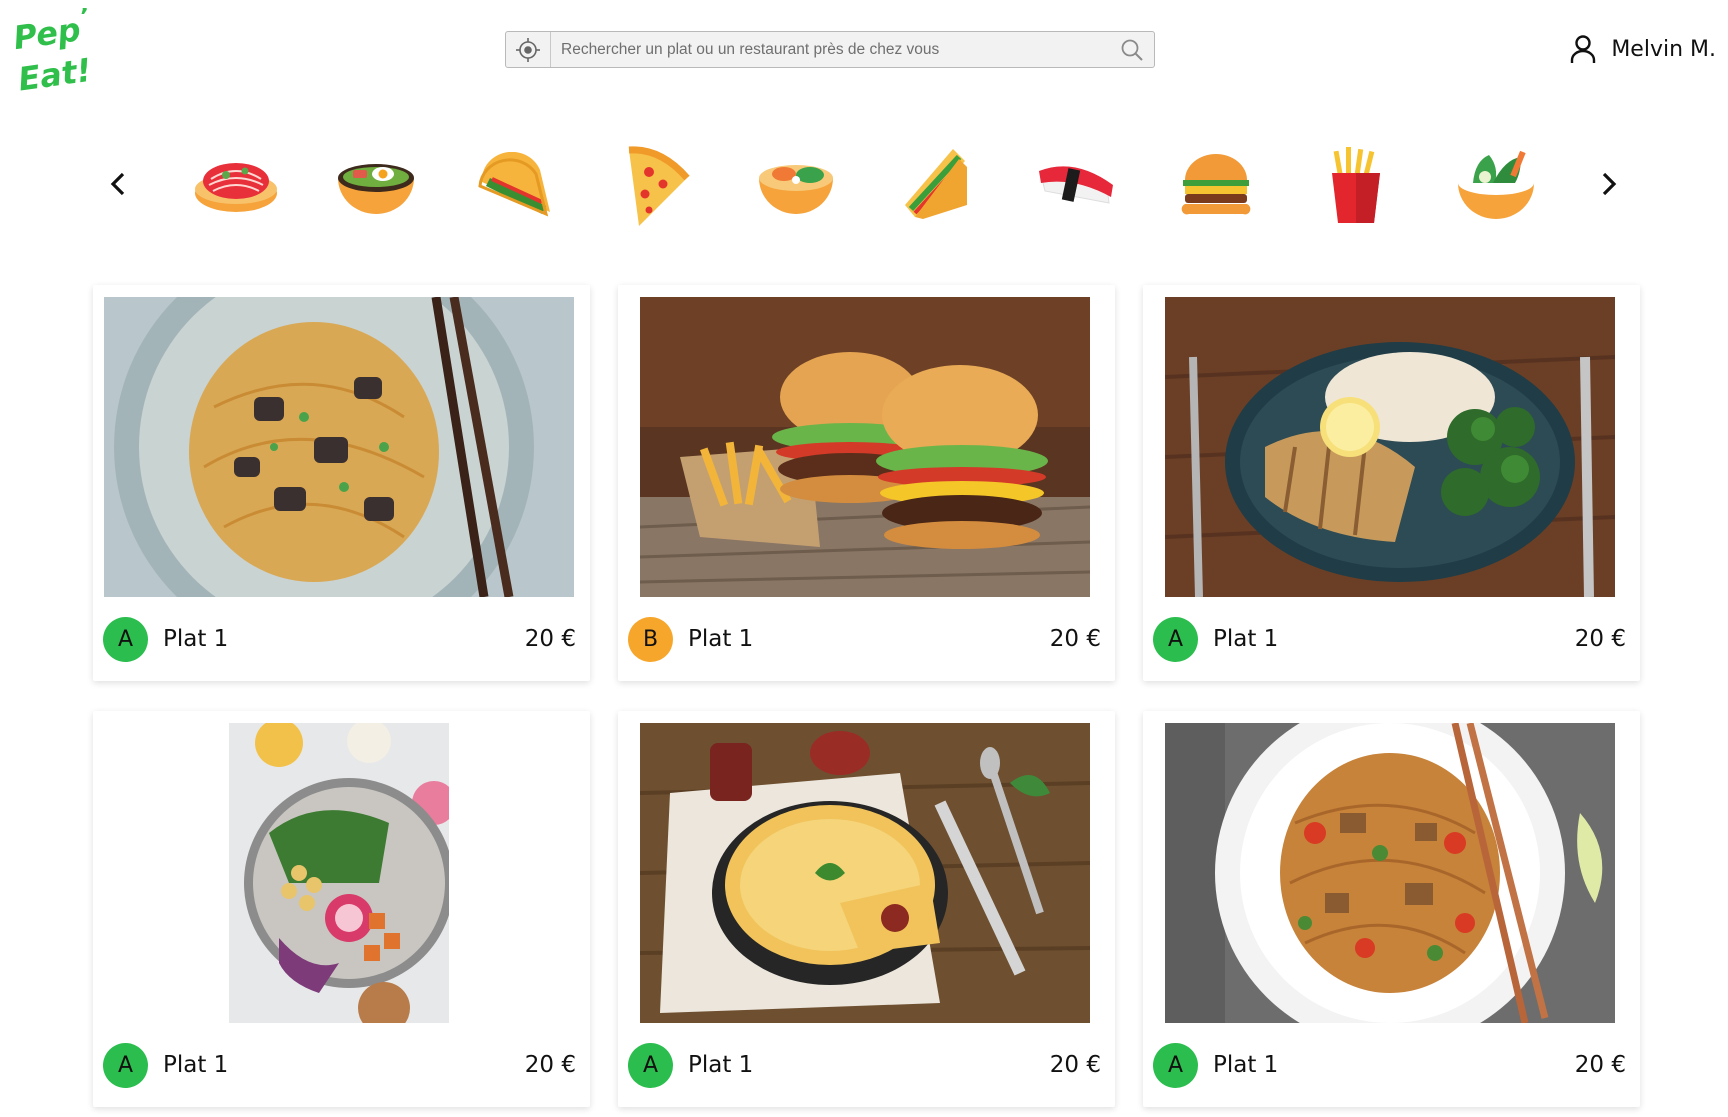 The height and width of the screenshot is (1117, 1728). I want to click on categories-prev-button, so click(118, 184).